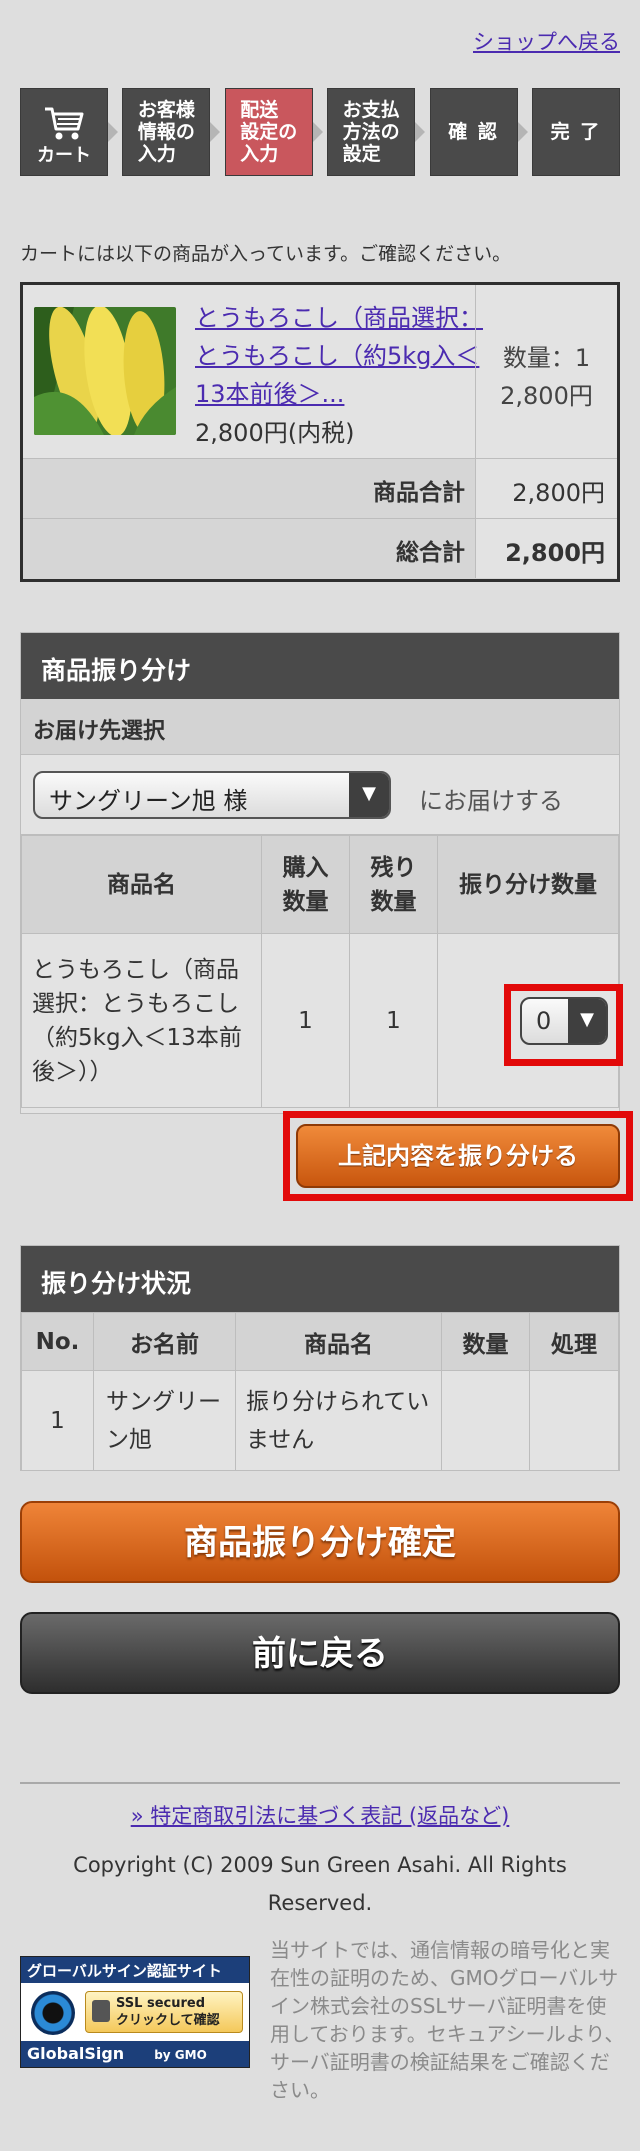 This screenshot has height=2151, width=640. Describe the element at coordinates (320, 666) in the screenshot. I see `distribution-title: 商品振り分け` at that location.